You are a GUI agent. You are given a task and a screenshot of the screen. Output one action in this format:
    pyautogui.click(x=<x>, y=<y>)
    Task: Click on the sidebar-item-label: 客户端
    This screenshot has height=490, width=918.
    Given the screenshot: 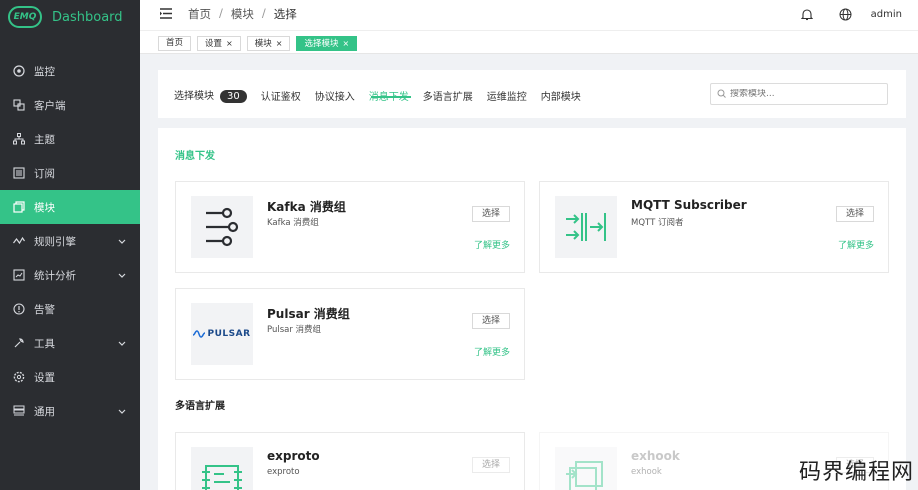 What is the action you would take?
    pyautogui.click(x=50, y=105)
    